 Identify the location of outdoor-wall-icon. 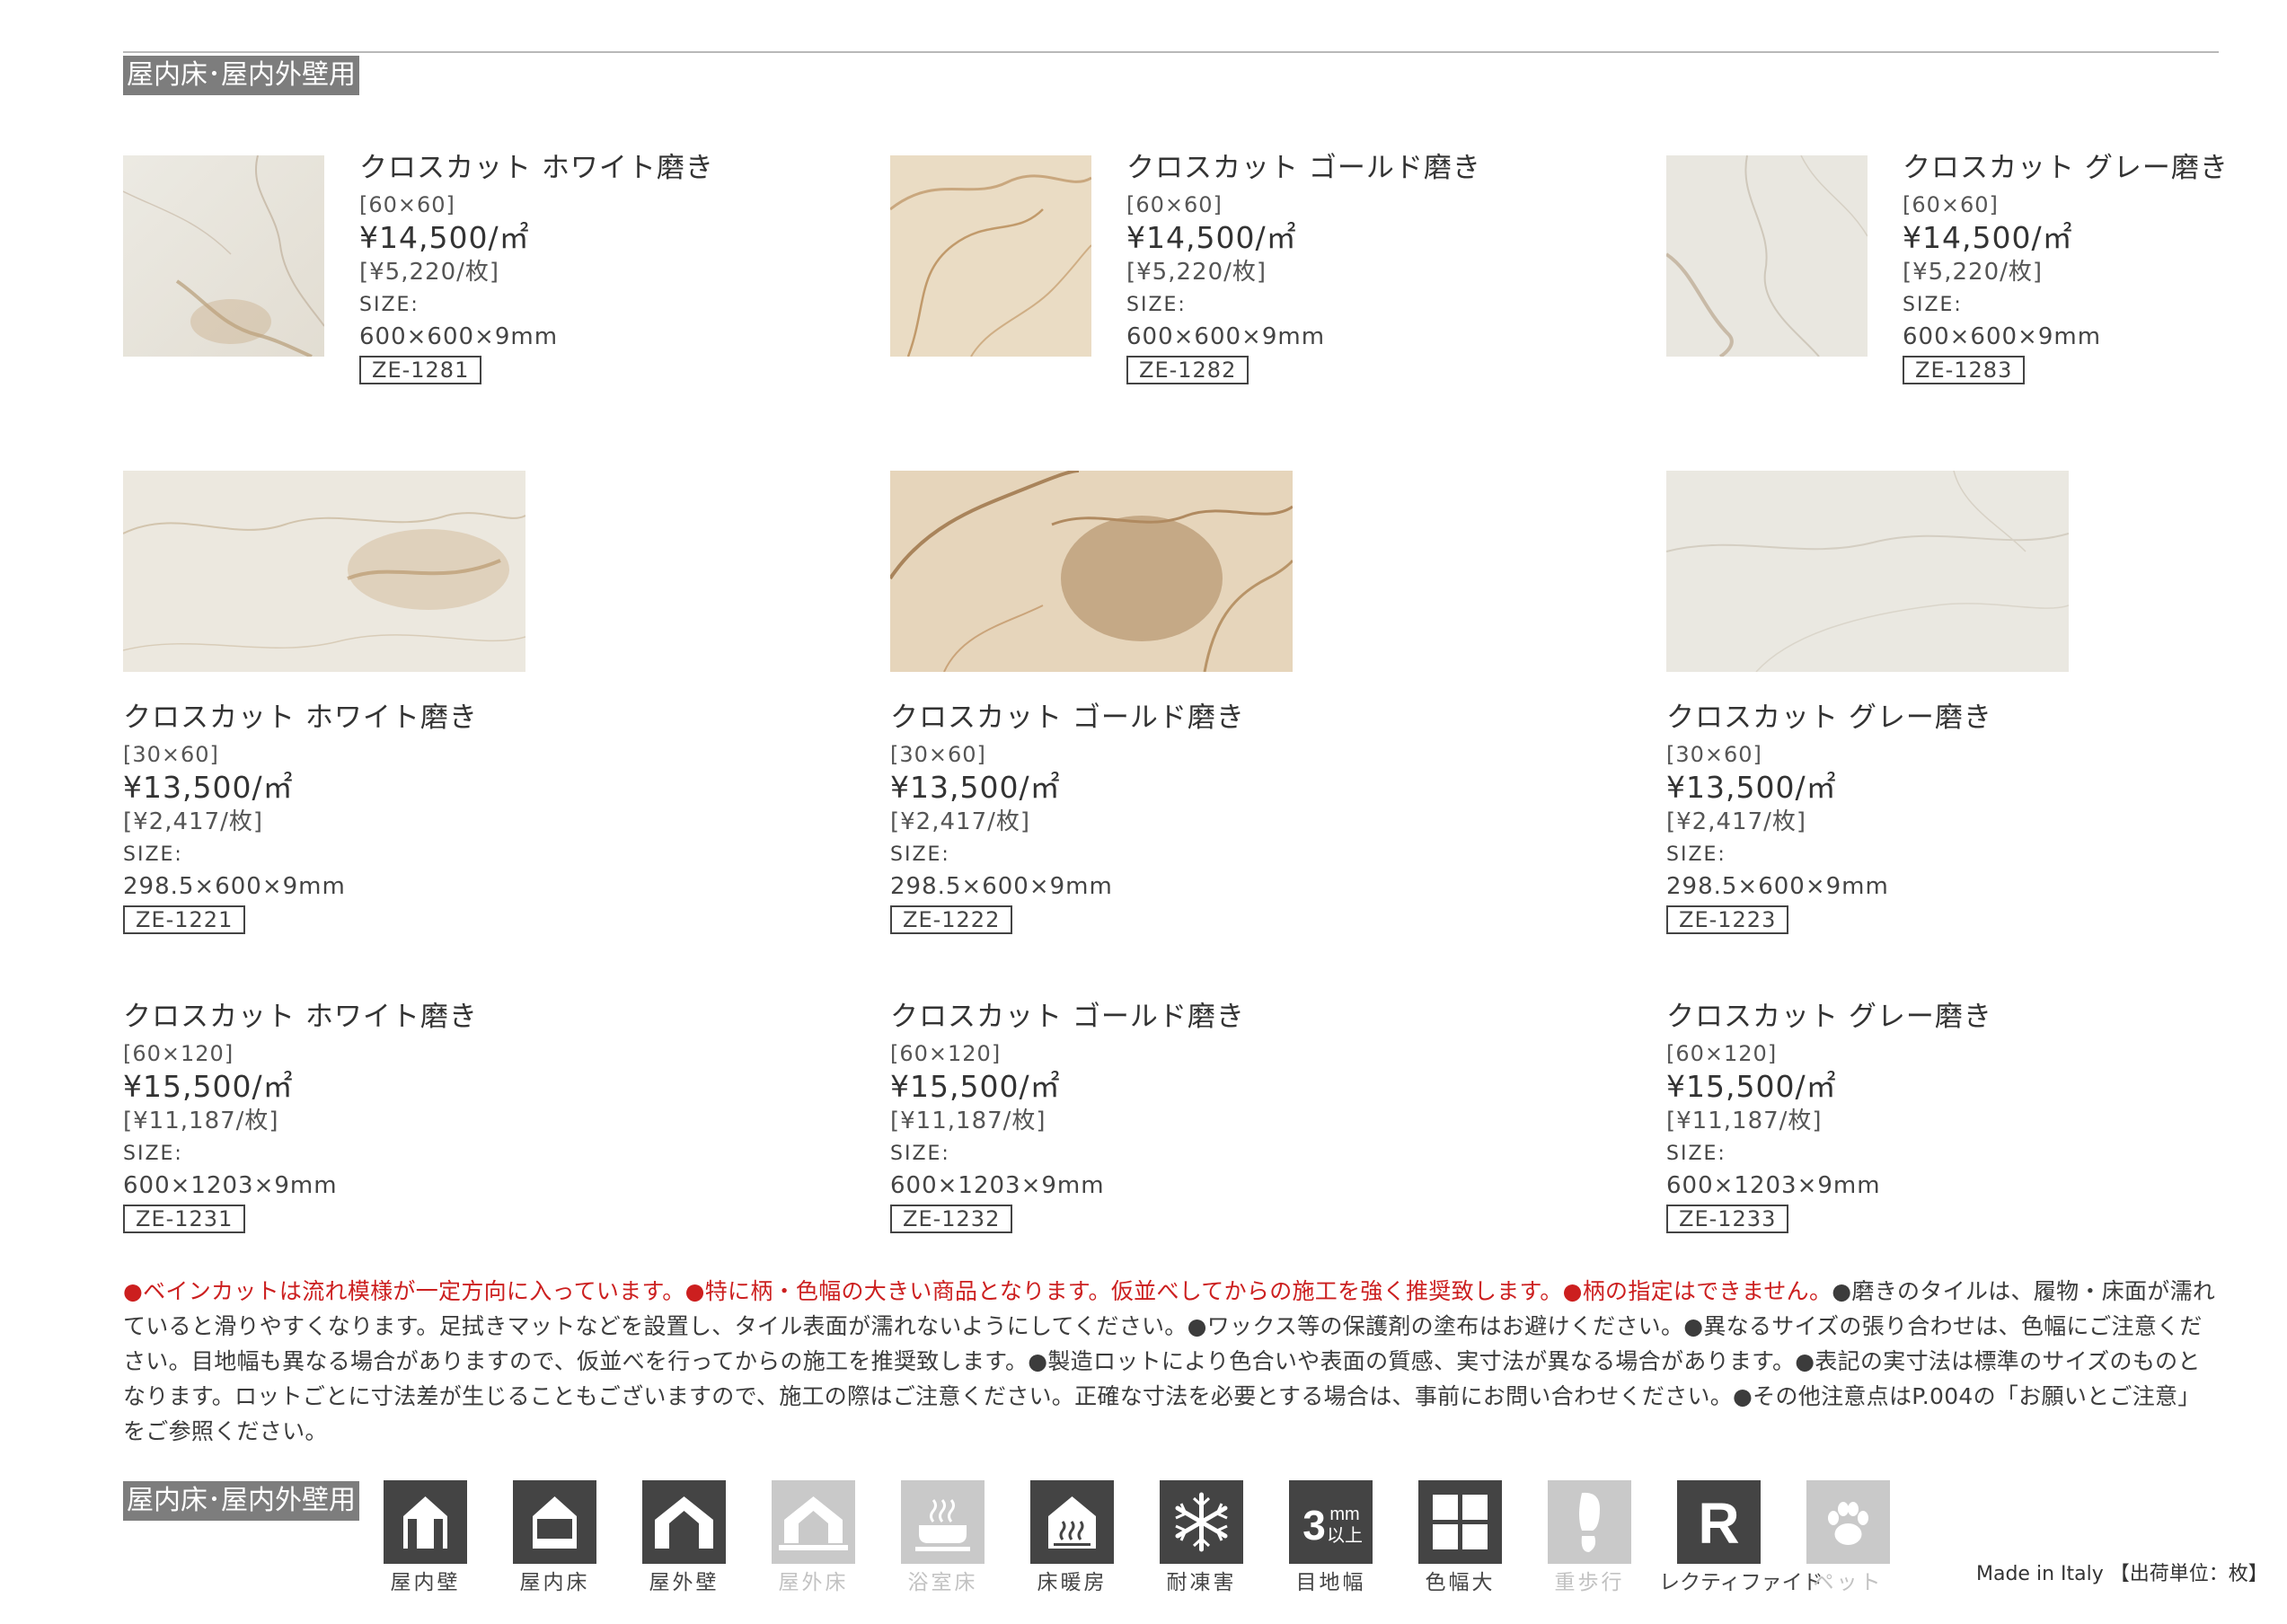
(684, 1522).